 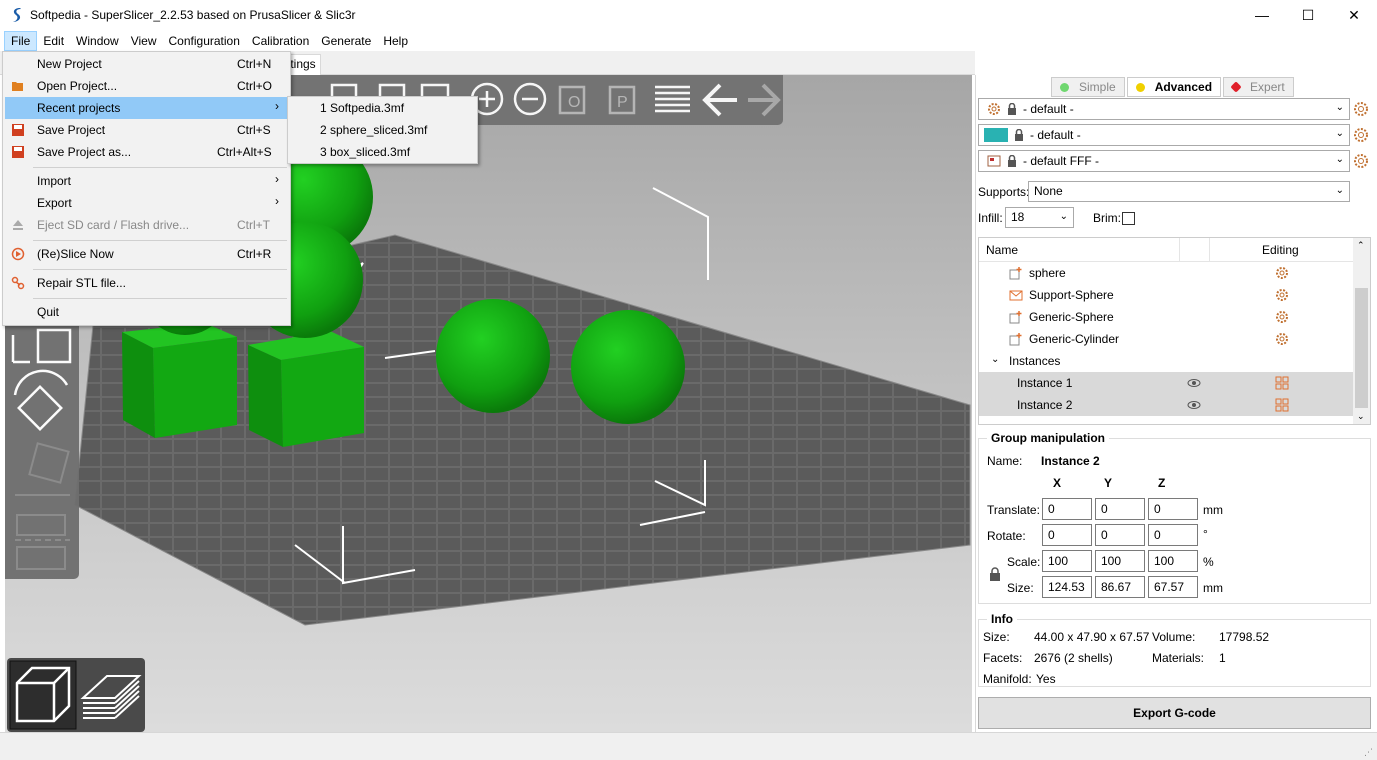 I want to click on rotate-z-field: 0, so click(x=1173, y=535).